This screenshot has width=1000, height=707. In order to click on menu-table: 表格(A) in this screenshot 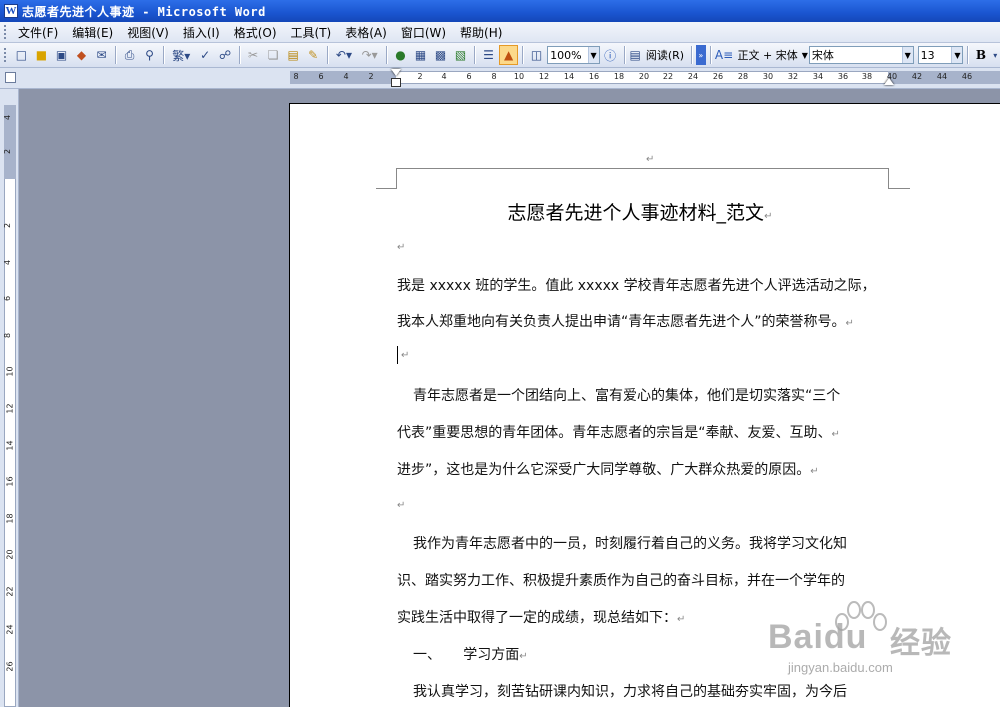, I will do `click(366, 32)`.